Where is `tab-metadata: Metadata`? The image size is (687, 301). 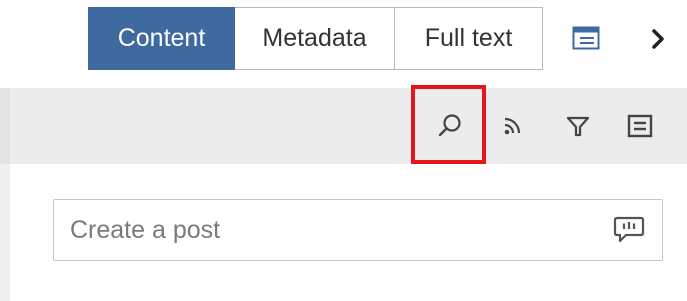 tab-metadata: Metadata is located at coordinates (315, 38).